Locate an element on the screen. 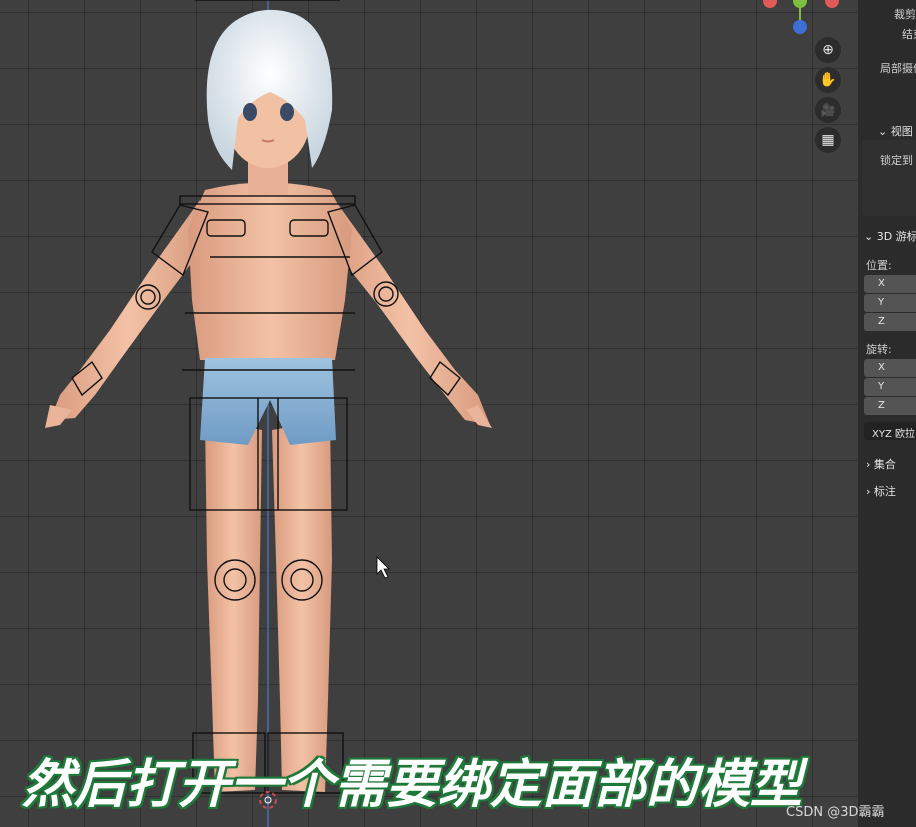  video-subtitle: 然后打开一个需要绑定面部的模型 is located at coordinates (411, 785).